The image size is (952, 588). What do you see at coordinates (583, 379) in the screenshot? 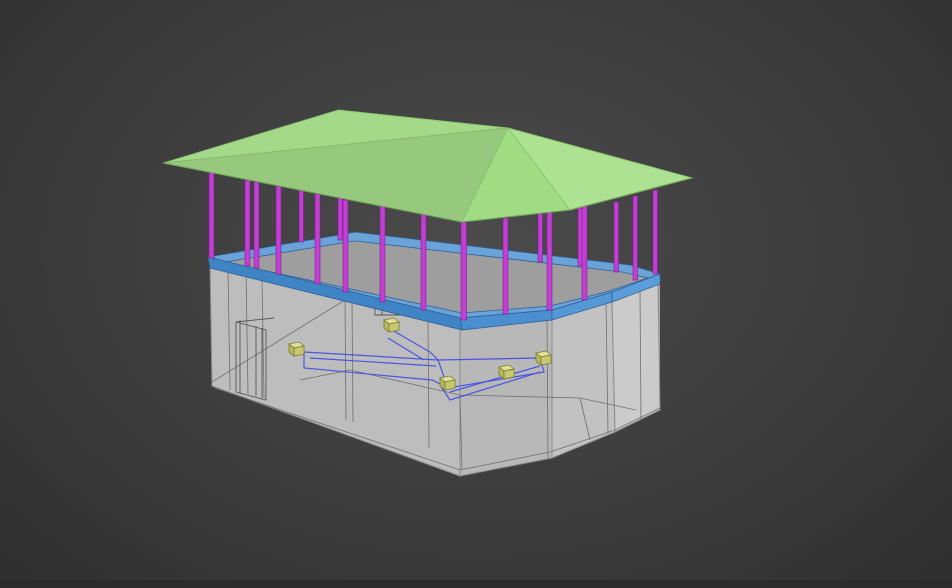
I see `wall-corner-face` at bounding box center [583, 379].